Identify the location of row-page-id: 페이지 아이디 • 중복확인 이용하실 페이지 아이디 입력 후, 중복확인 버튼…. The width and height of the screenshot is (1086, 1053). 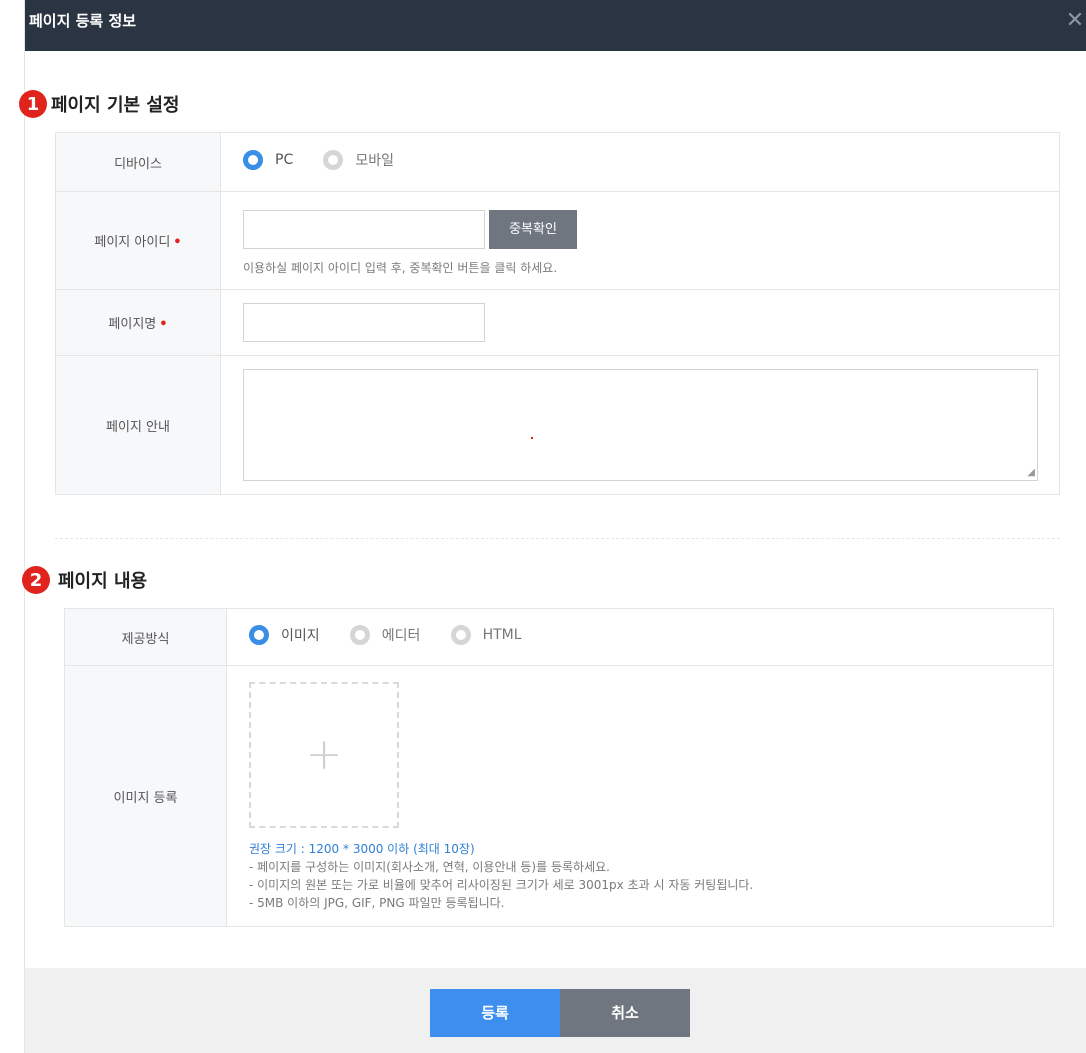
(557, 240).